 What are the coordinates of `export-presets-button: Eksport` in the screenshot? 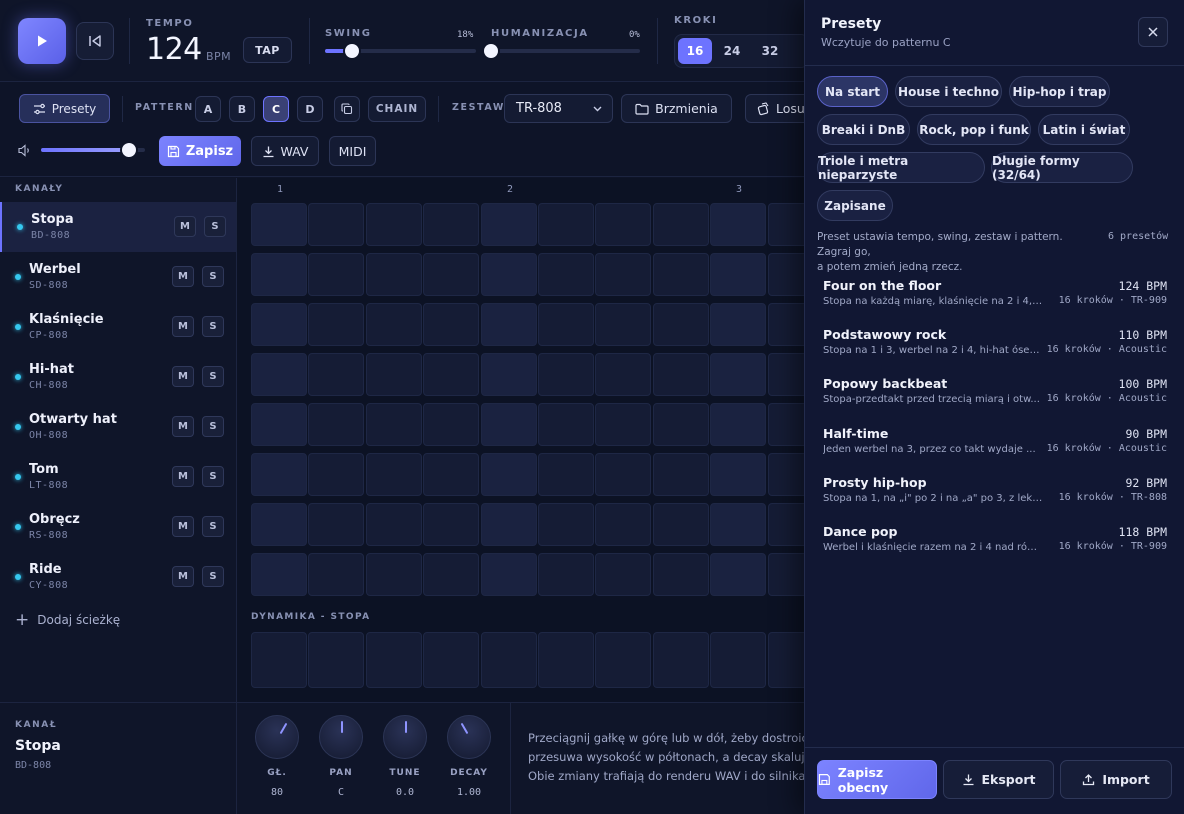 It's located at (998, 779).